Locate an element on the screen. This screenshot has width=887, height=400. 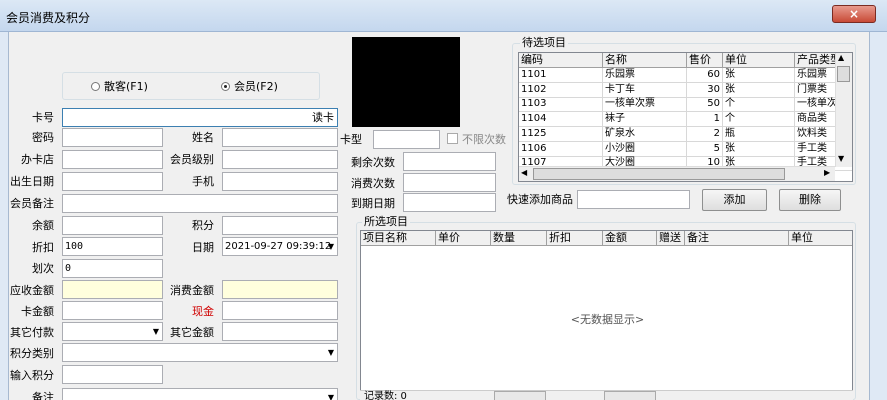
window-title: 会员消费及积分 is located at coordinates (48, 18).